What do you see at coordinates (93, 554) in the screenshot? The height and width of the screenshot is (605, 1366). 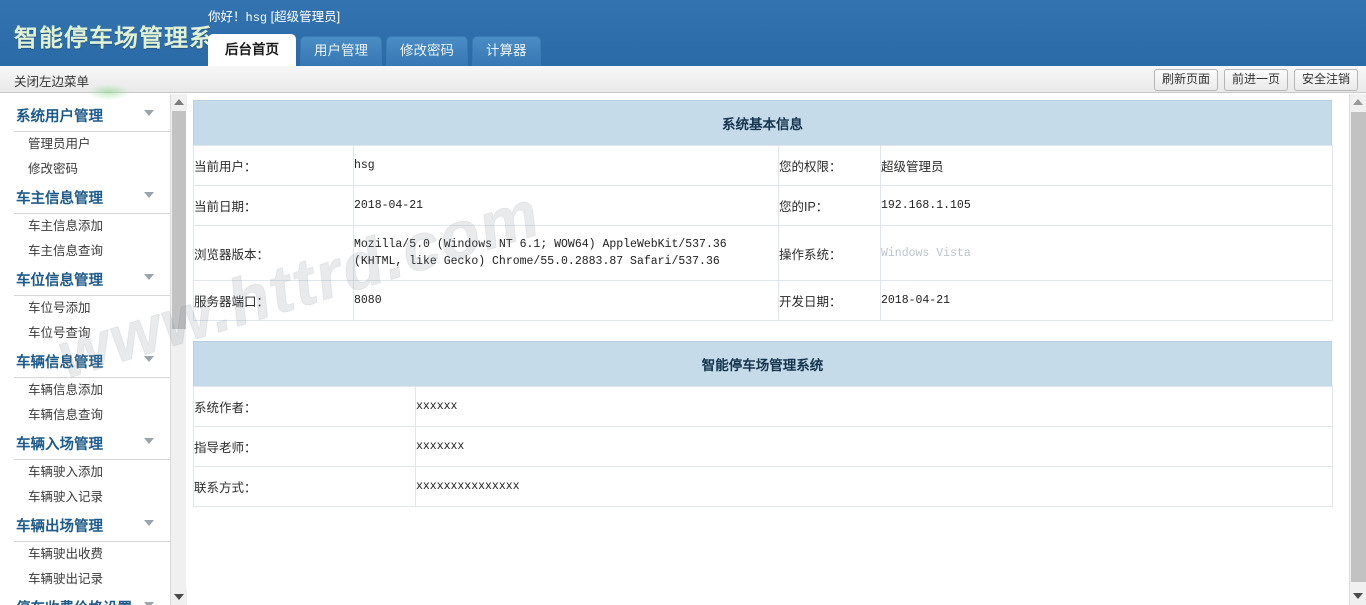 I see `sidebar-item-exit-charge: 车辆驶出收费` at bounding box center [93, 554].